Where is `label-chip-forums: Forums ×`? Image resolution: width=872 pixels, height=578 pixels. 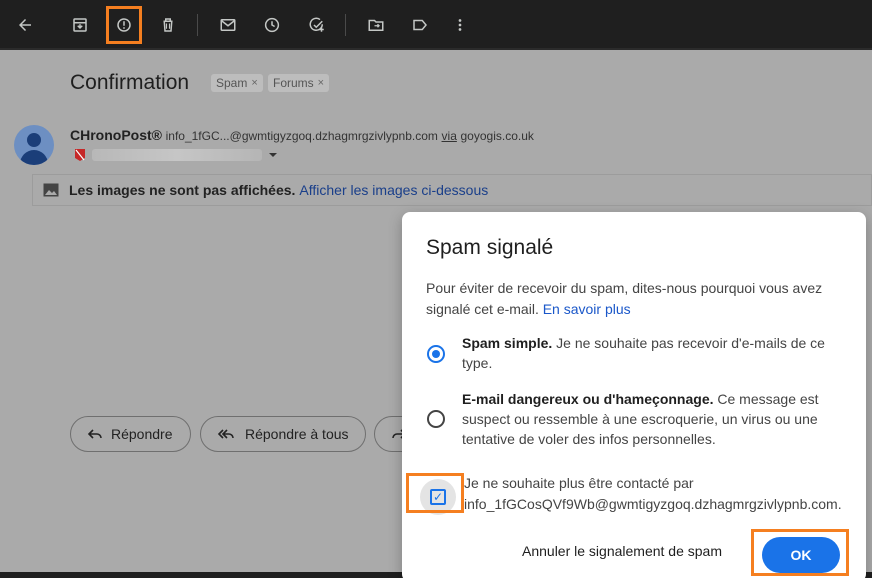 label-chip-forums: Forums × is located at coordinates (299, 83).